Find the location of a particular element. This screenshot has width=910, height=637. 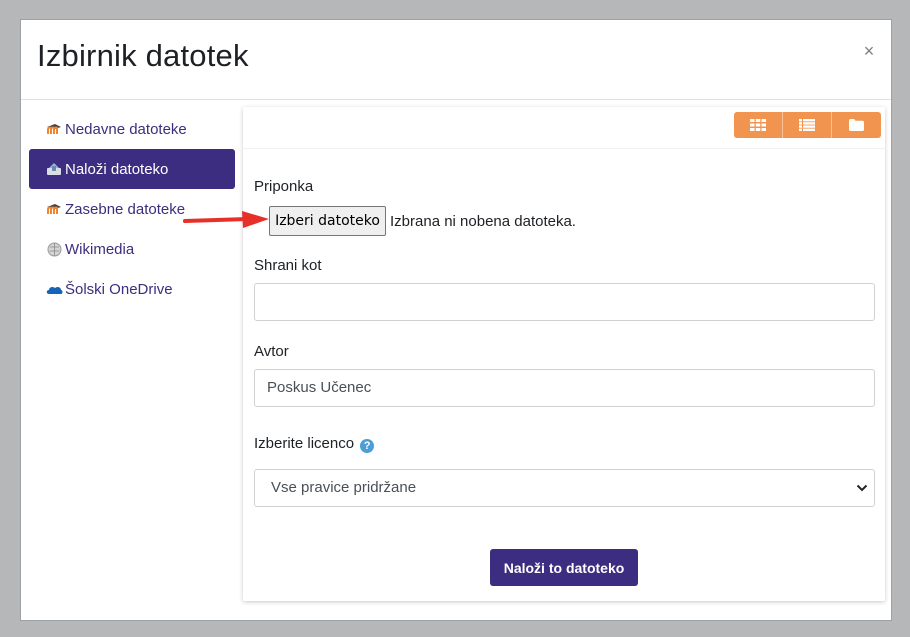

dialog-header: Izbirnik datotek × is located at coordinates (456, 60).